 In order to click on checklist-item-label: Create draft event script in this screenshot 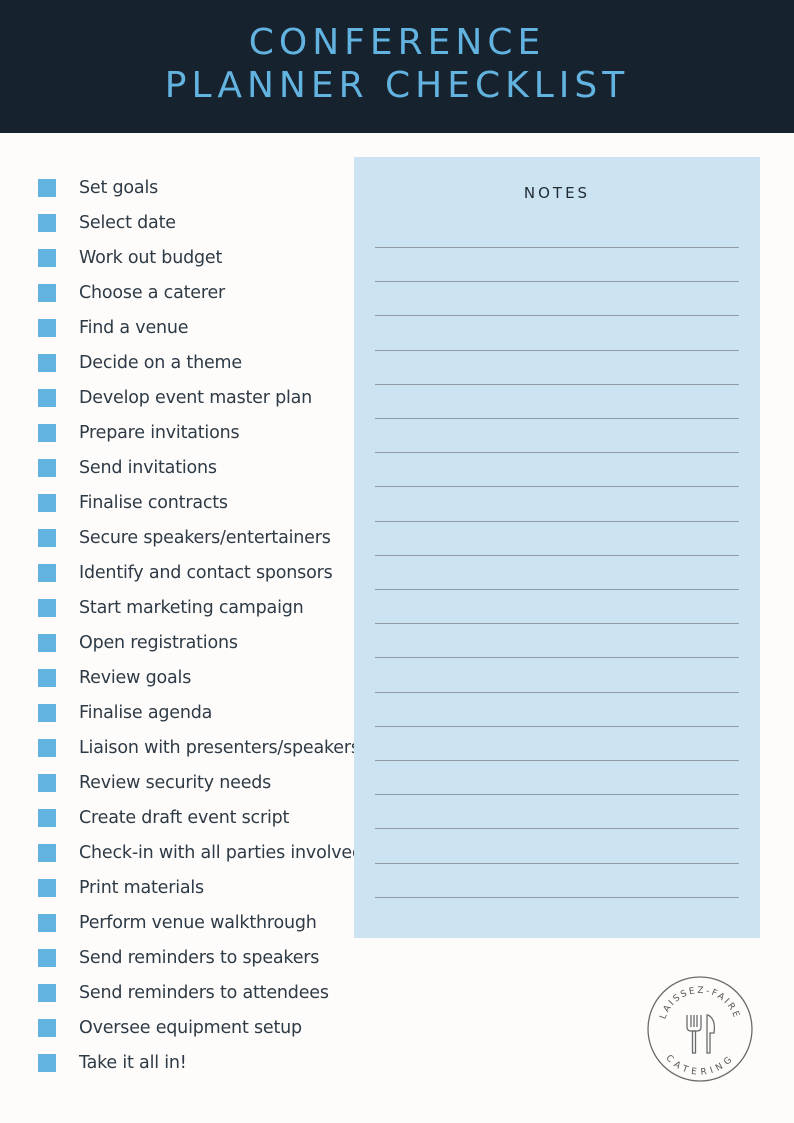, I will do `click(184, 817)`.